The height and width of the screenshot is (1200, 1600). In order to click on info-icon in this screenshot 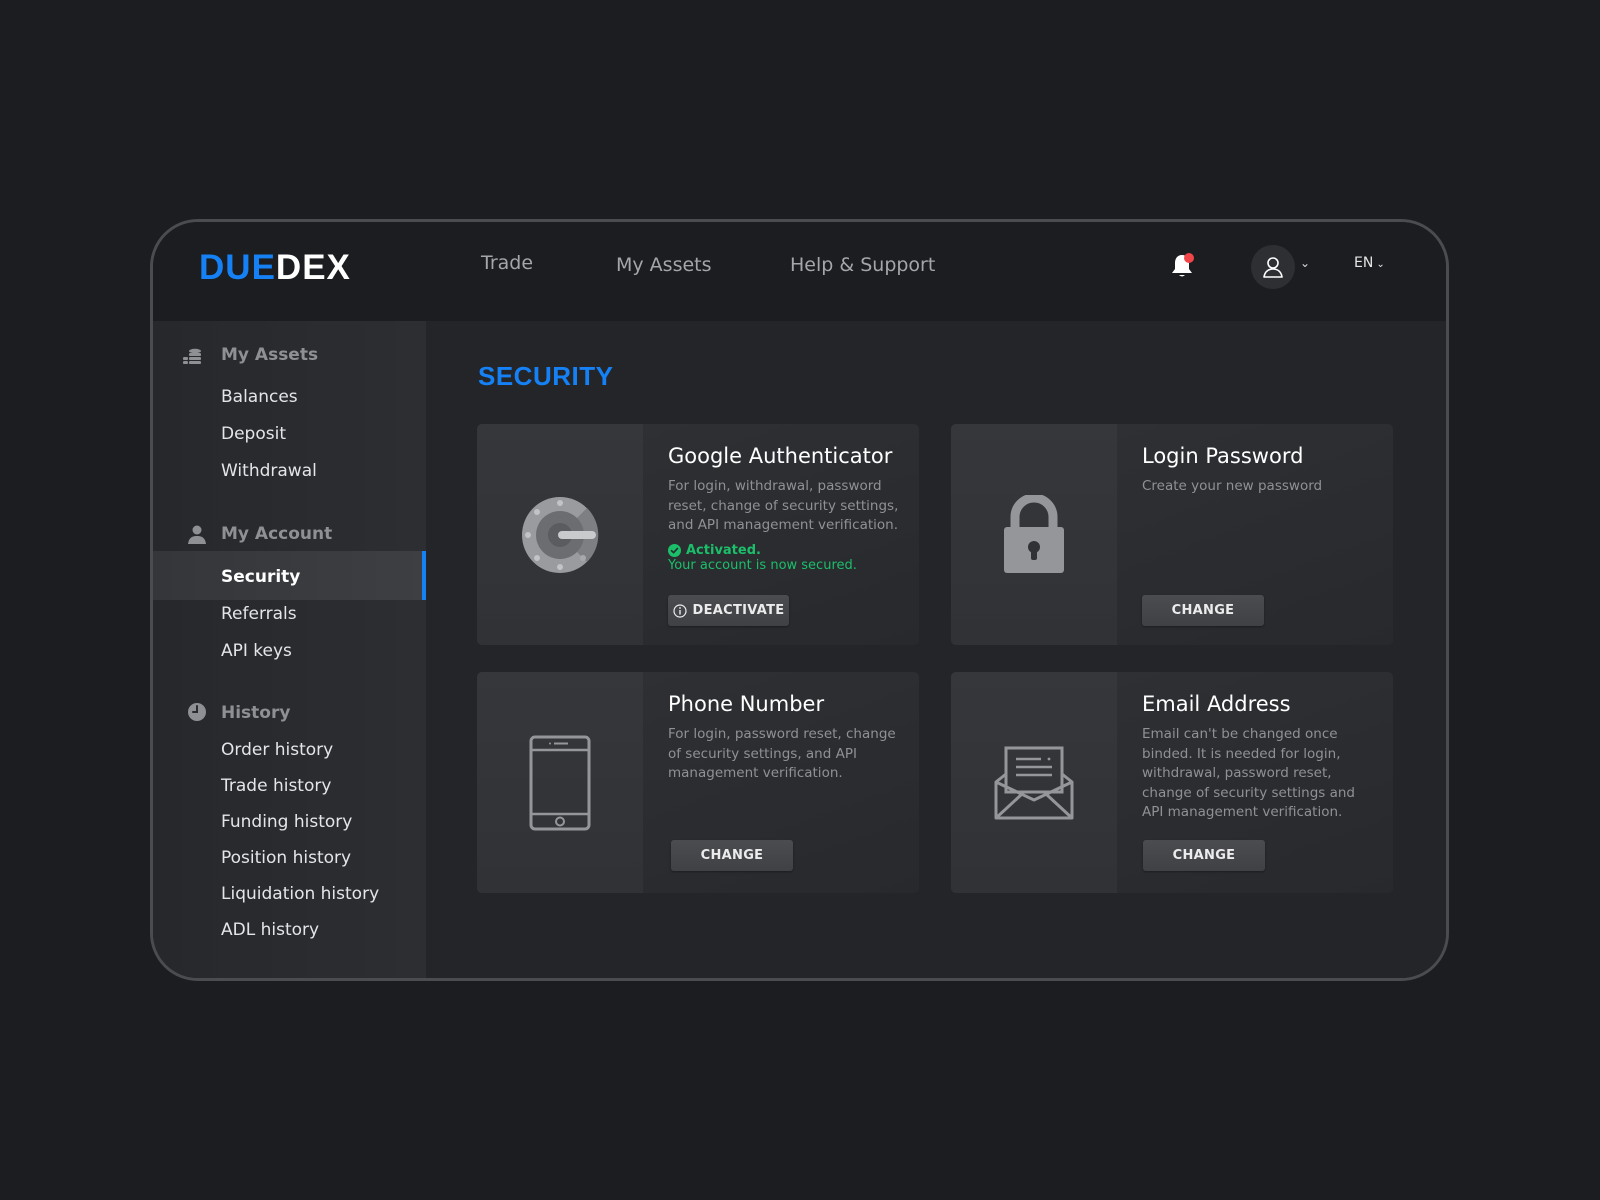, I will do `click(679, 610)`.